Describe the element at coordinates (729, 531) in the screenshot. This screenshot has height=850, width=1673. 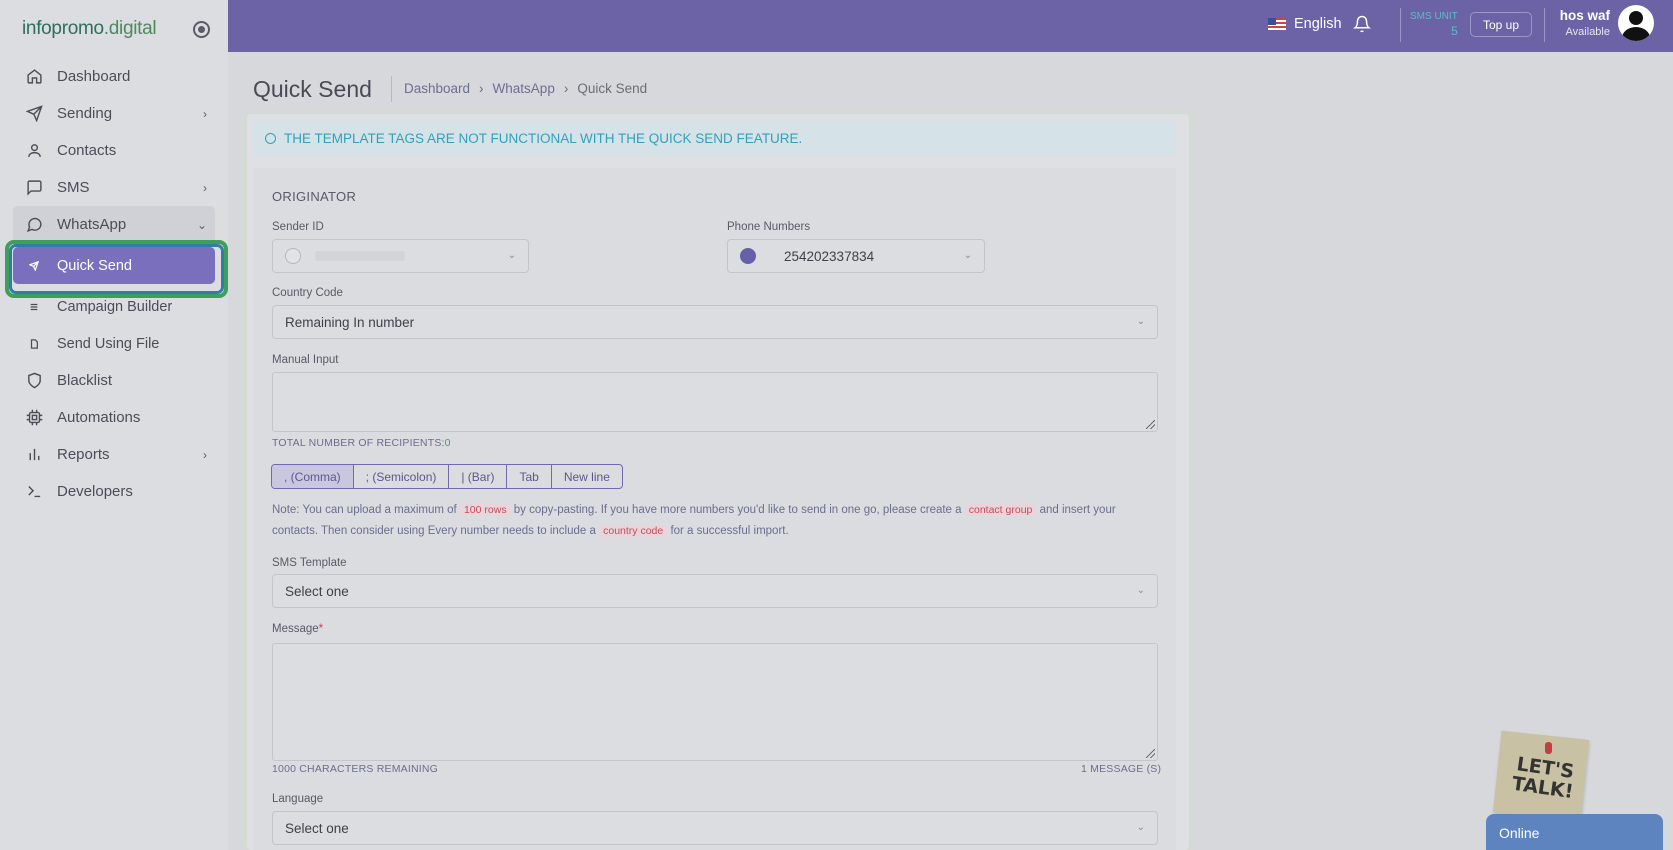
I see `note-text: for a successful import.` at that location.